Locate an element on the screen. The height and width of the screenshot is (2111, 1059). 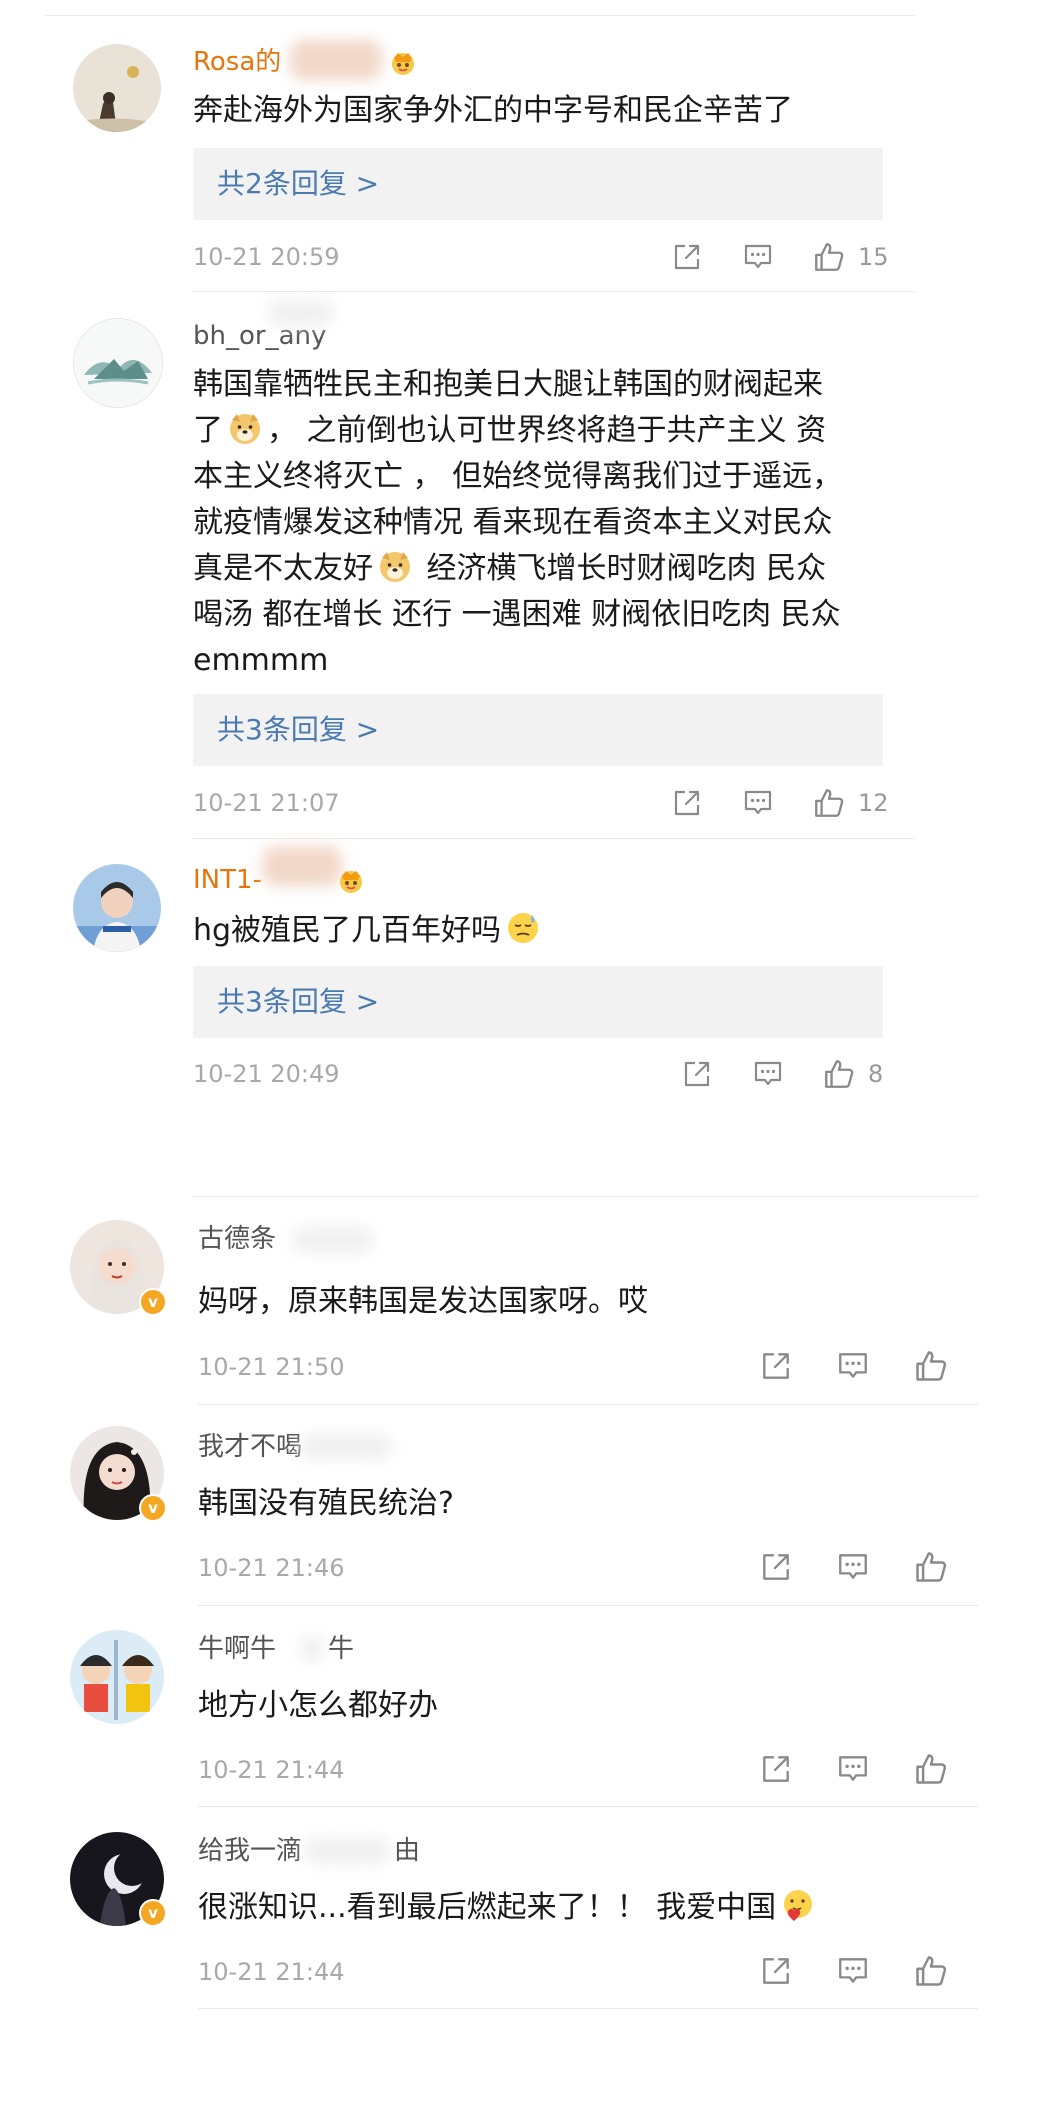
comment-line: 本主义终将灭亡 ， 但始终觉得离我们过于遥远， is located at coordinates (518, 476).